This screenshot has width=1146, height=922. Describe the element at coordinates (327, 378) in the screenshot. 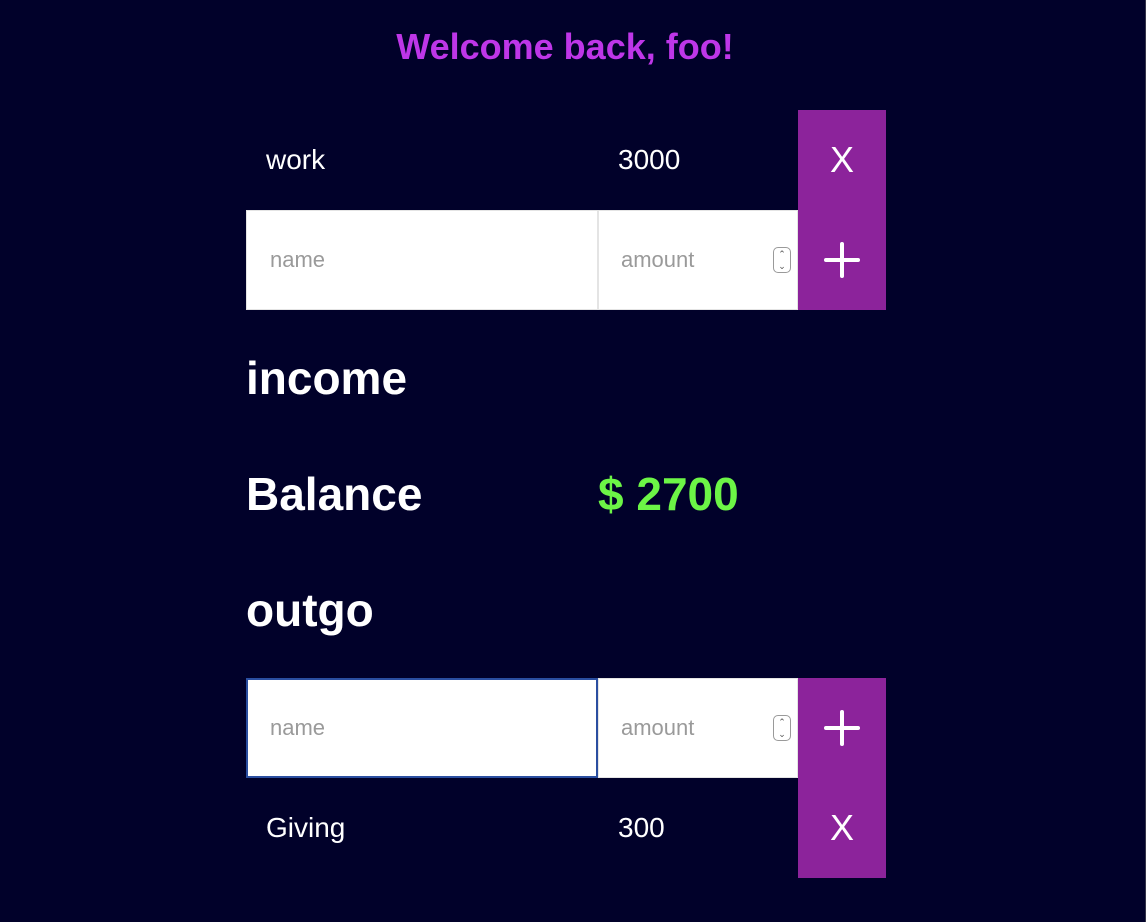

I see `income-heading: income` at that location.